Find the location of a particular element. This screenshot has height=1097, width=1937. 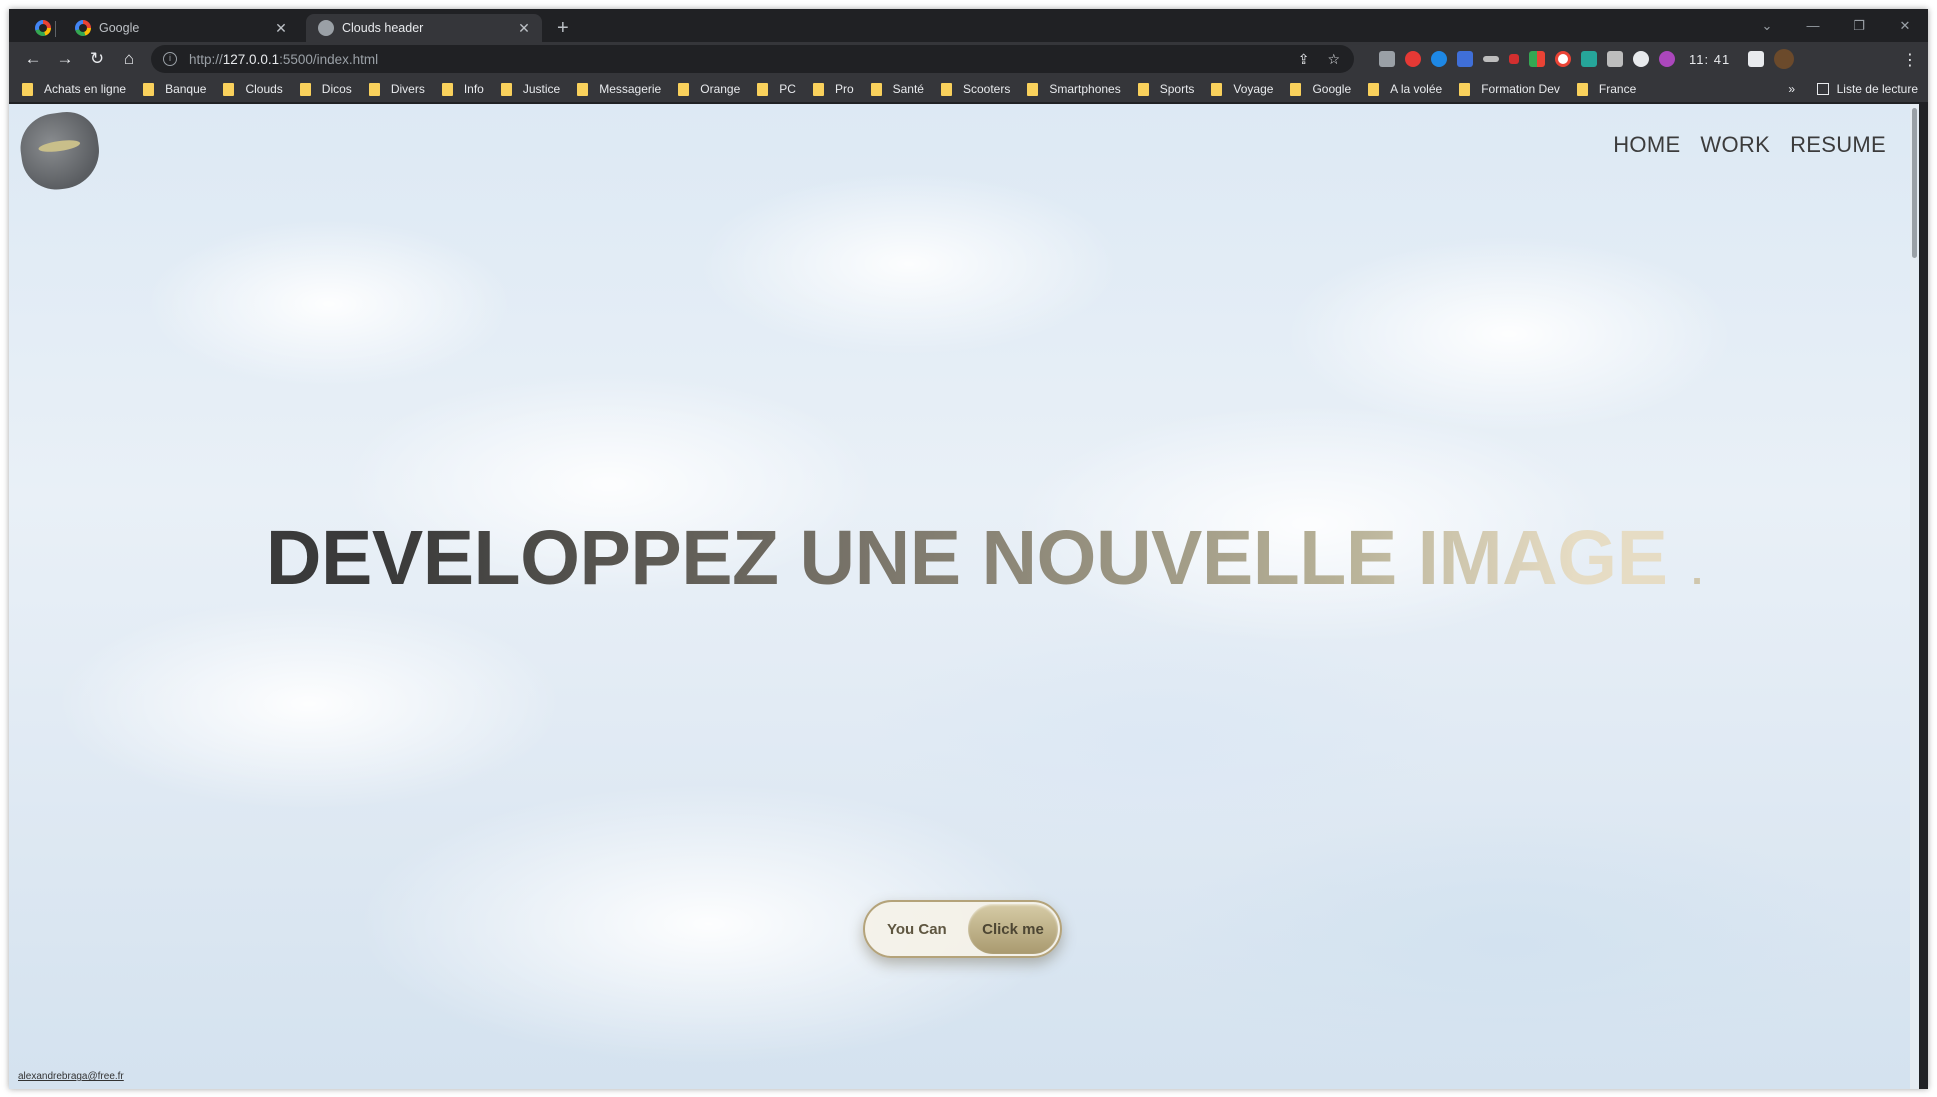

bookmark-star-icon: ☆ is located at coordinates (1333, 59).